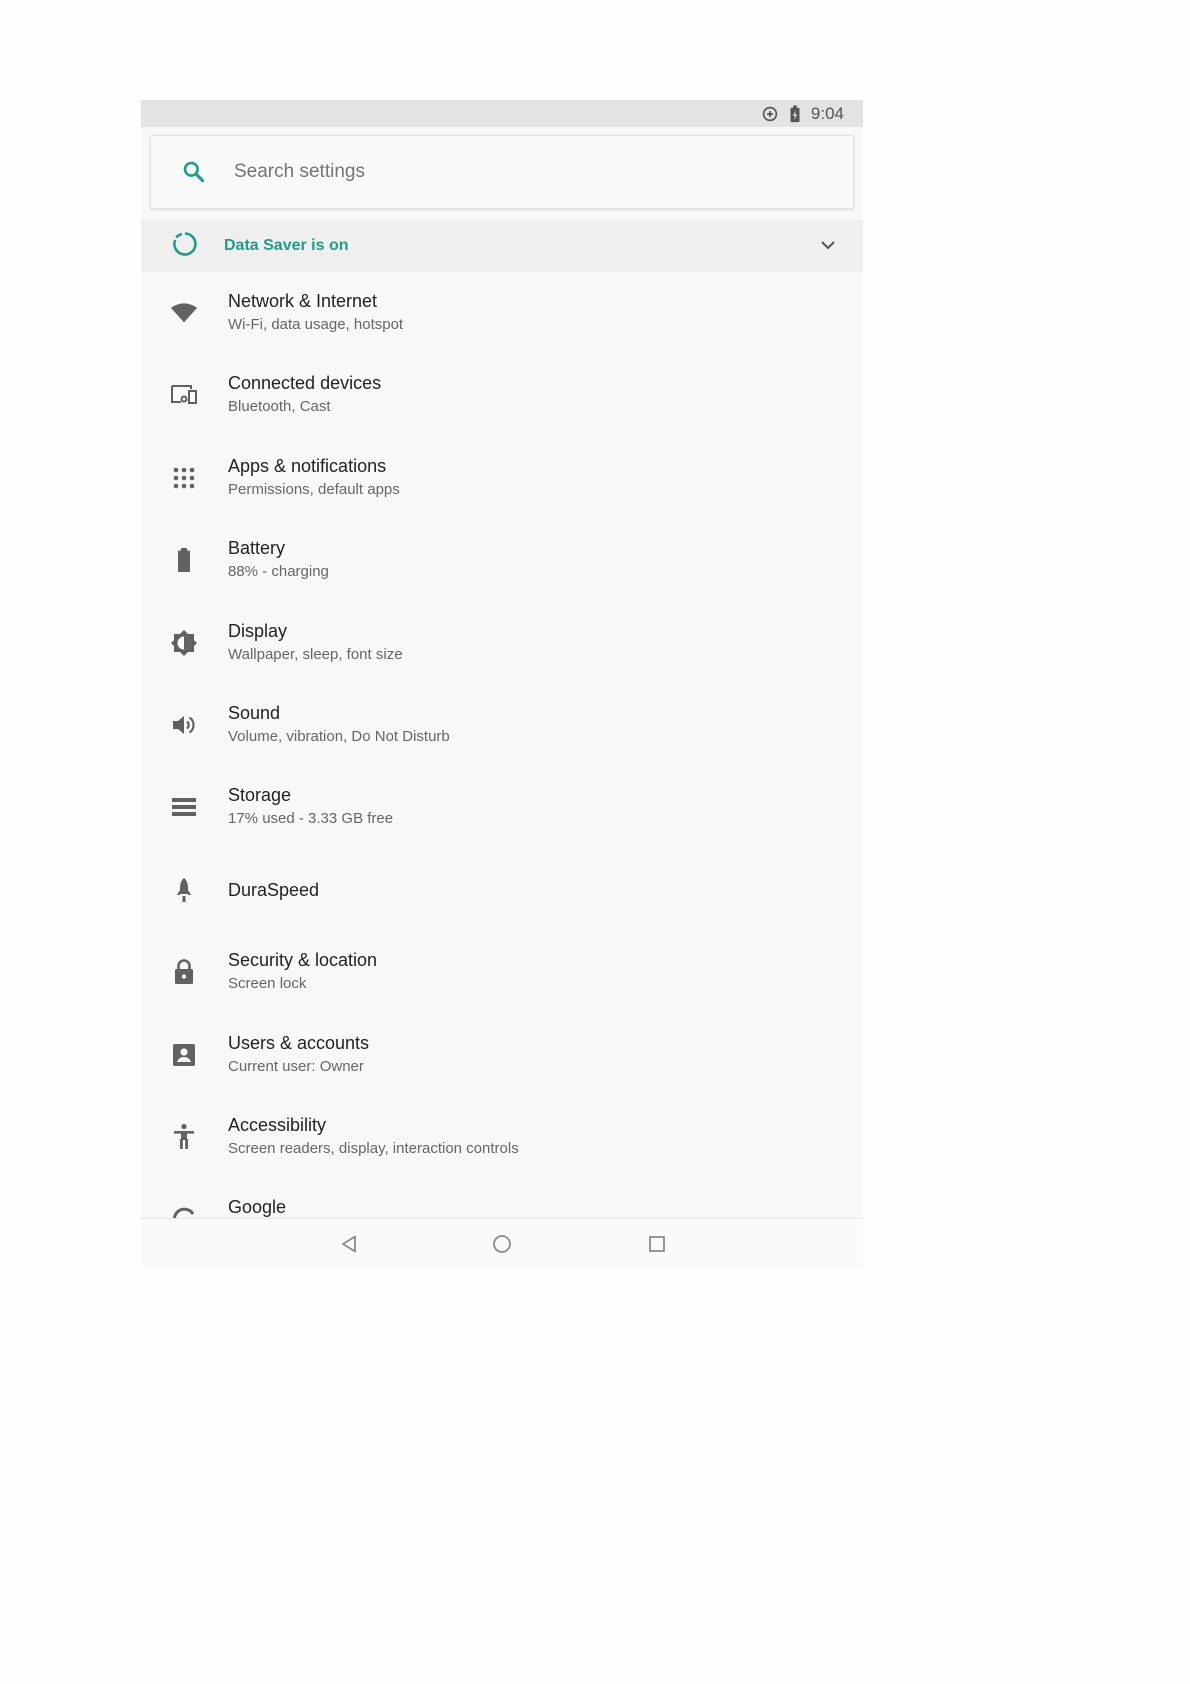 This screenshot has height=1684, width=1190. I want to click on setting-title: Network & Internet, so click(303, 301).